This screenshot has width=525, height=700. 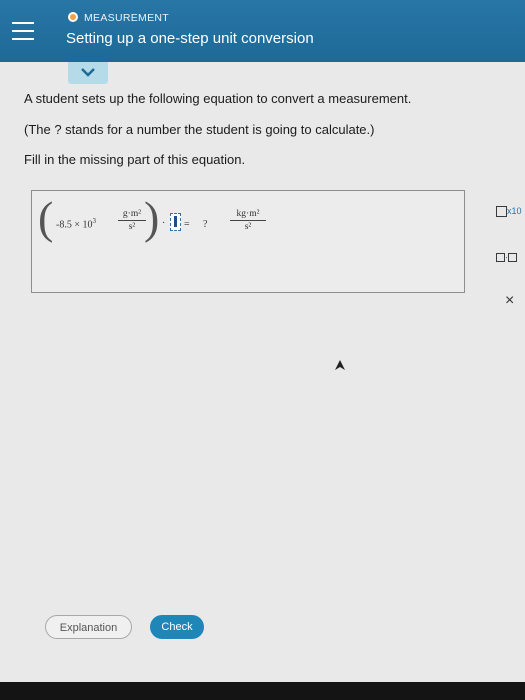 What do you see at coordinates (248, 227) in the screenshot?
I see `right-unit-denominator: s²` at bounding box center [248, 227].